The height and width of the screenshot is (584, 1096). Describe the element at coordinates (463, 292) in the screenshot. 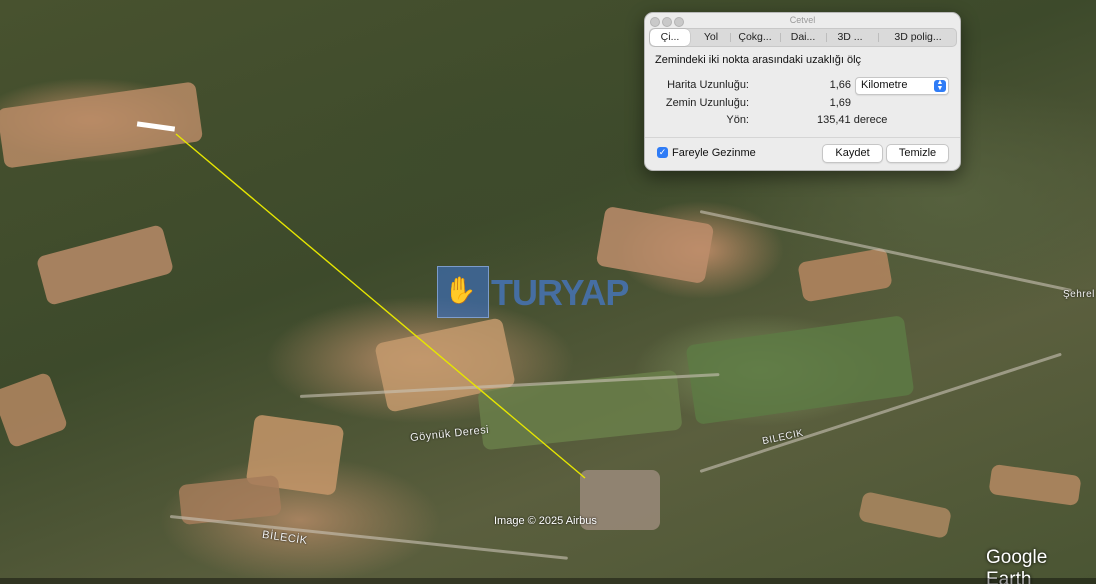

I see `handshake-icon: ✋` at that location.